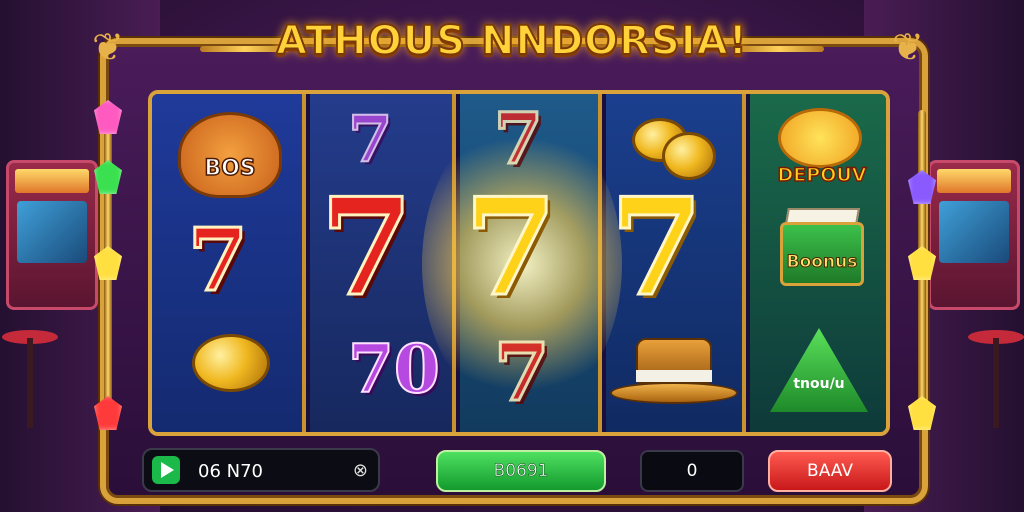  I want to click on hat-band, so click(674, 376).